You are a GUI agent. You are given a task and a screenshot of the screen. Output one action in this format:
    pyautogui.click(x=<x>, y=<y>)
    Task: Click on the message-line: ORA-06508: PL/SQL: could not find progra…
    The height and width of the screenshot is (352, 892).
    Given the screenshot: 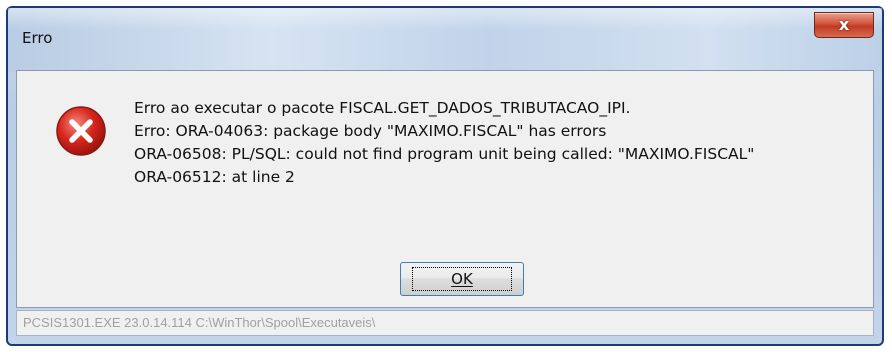 What is the action you would take?
    pyautogui.click(x=444, y=154)
    